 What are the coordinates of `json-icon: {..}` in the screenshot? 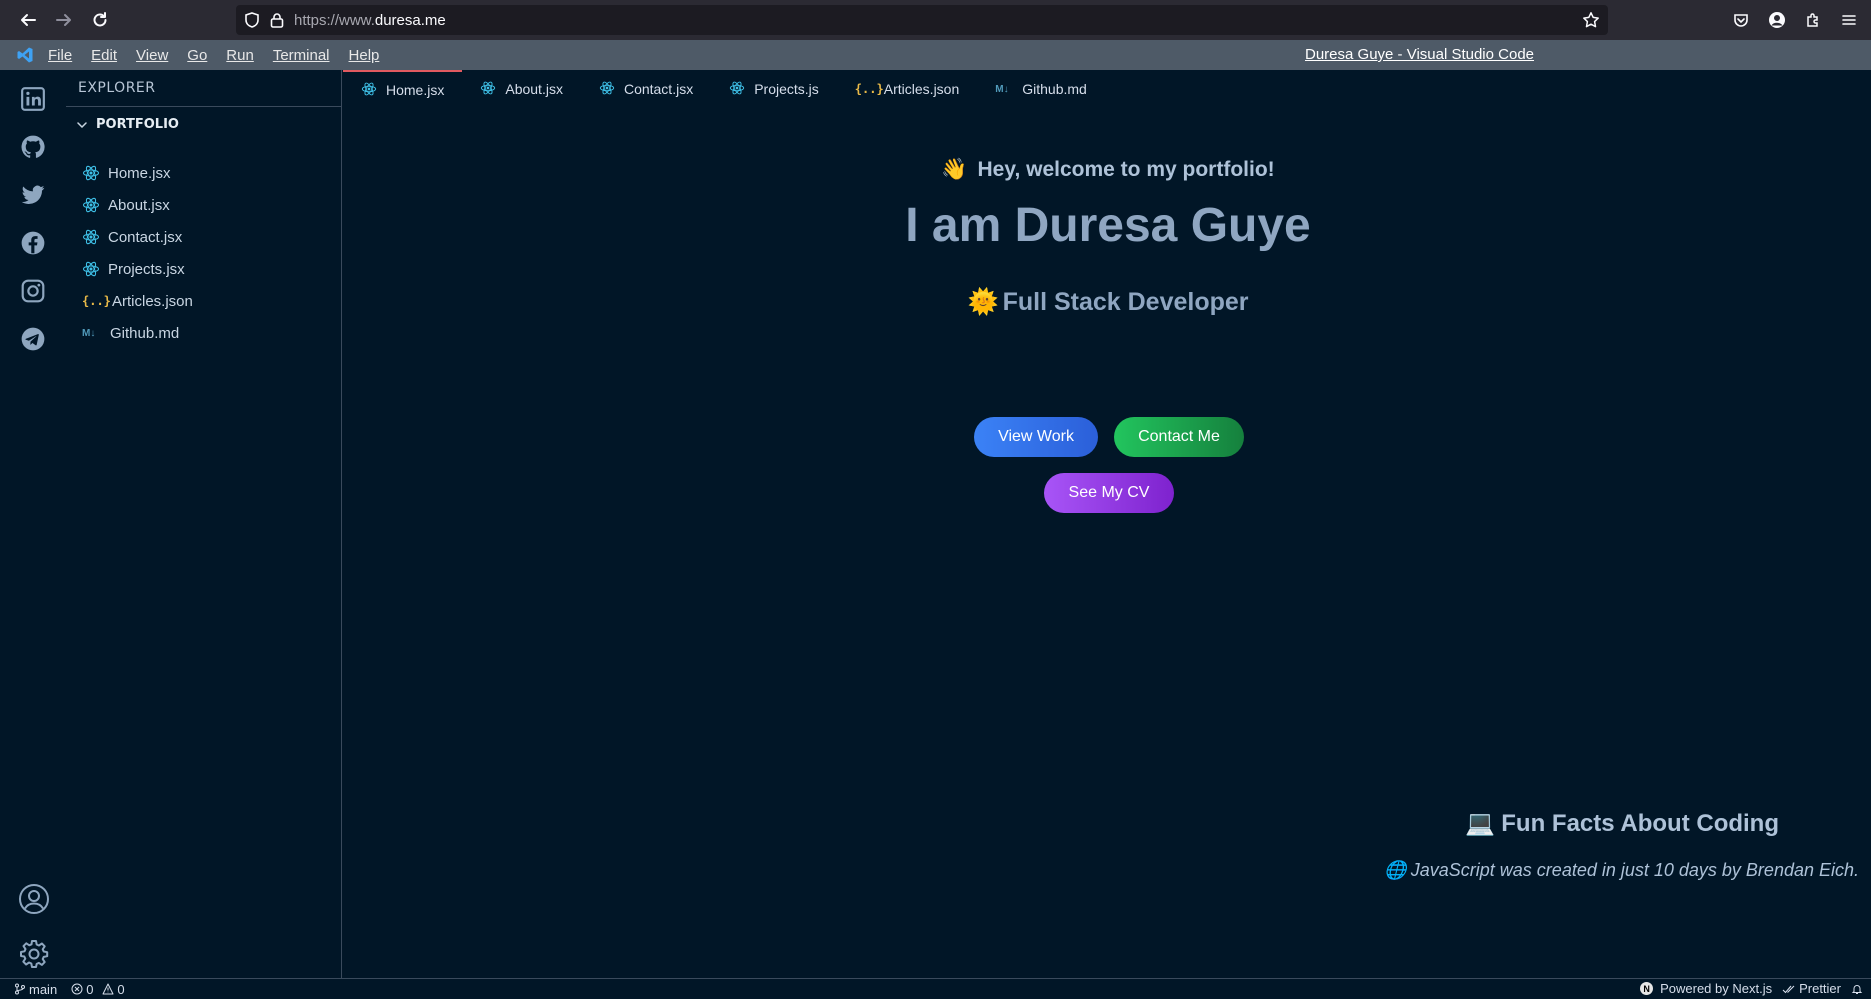 It's located at (869, 89).